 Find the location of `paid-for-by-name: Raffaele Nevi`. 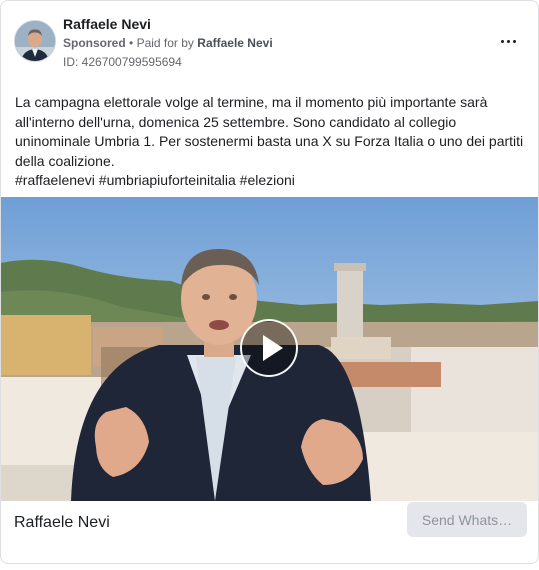

paid-for-by-name: Raffaele Nevi is located at coordinates (234, 43).